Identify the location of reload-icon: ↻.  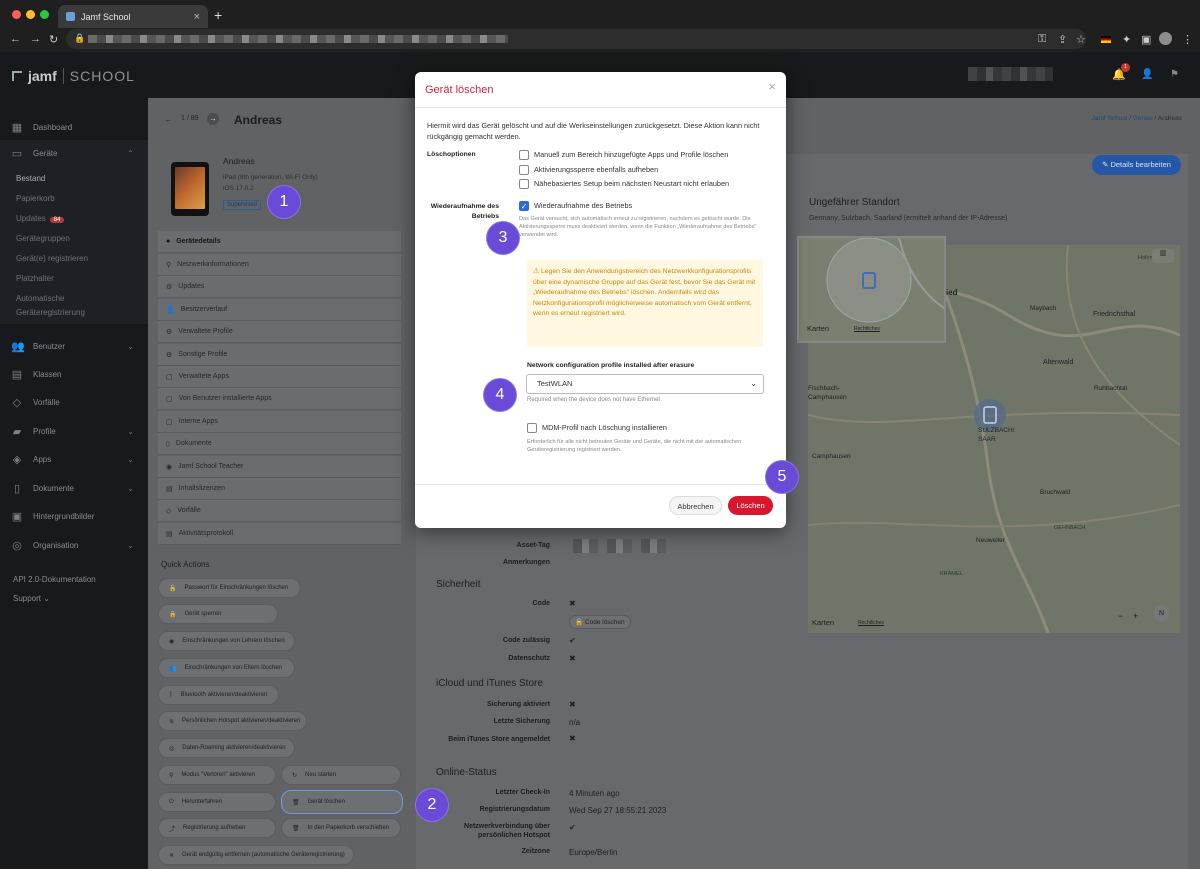
(53, 39).